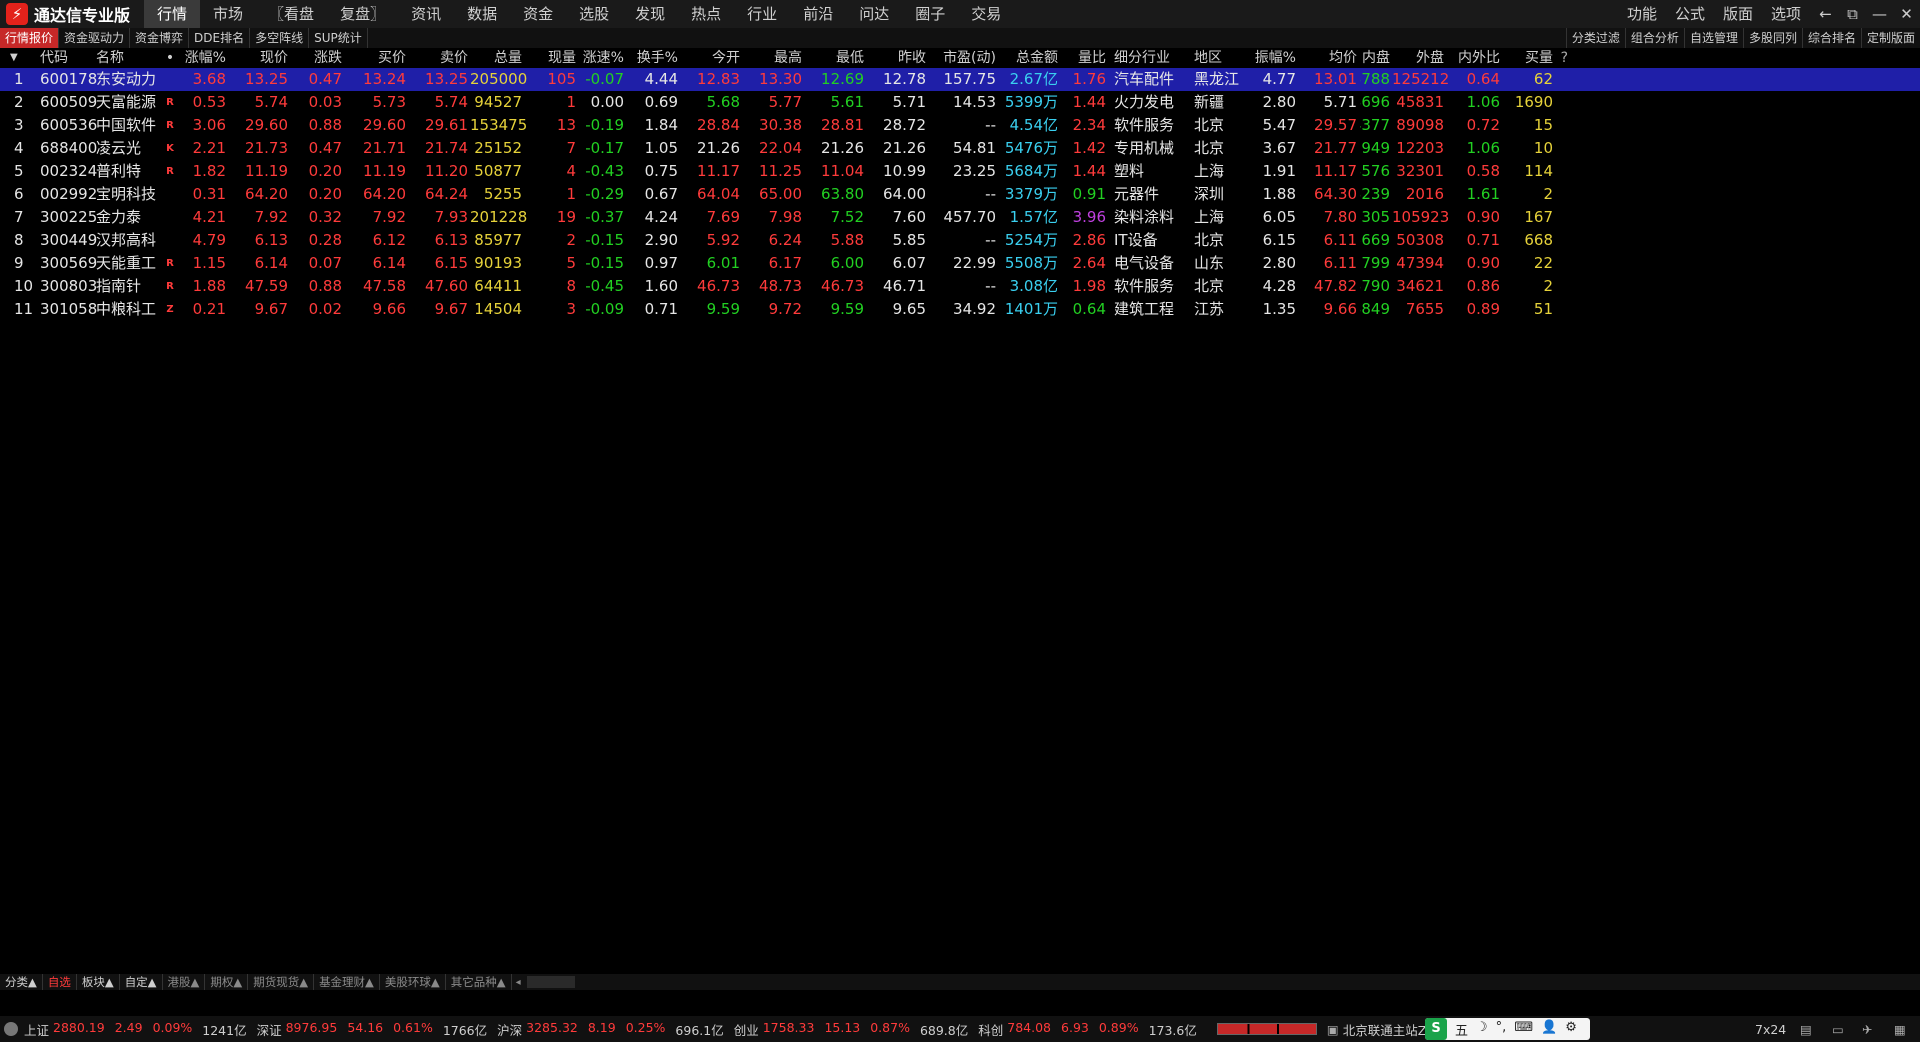 This screenshot has width=1920, height=1042. What do you see at coordinates (594, 14) in the screenshot?
I see `menu-item-7: 选股` at bounding box center [594, 14].